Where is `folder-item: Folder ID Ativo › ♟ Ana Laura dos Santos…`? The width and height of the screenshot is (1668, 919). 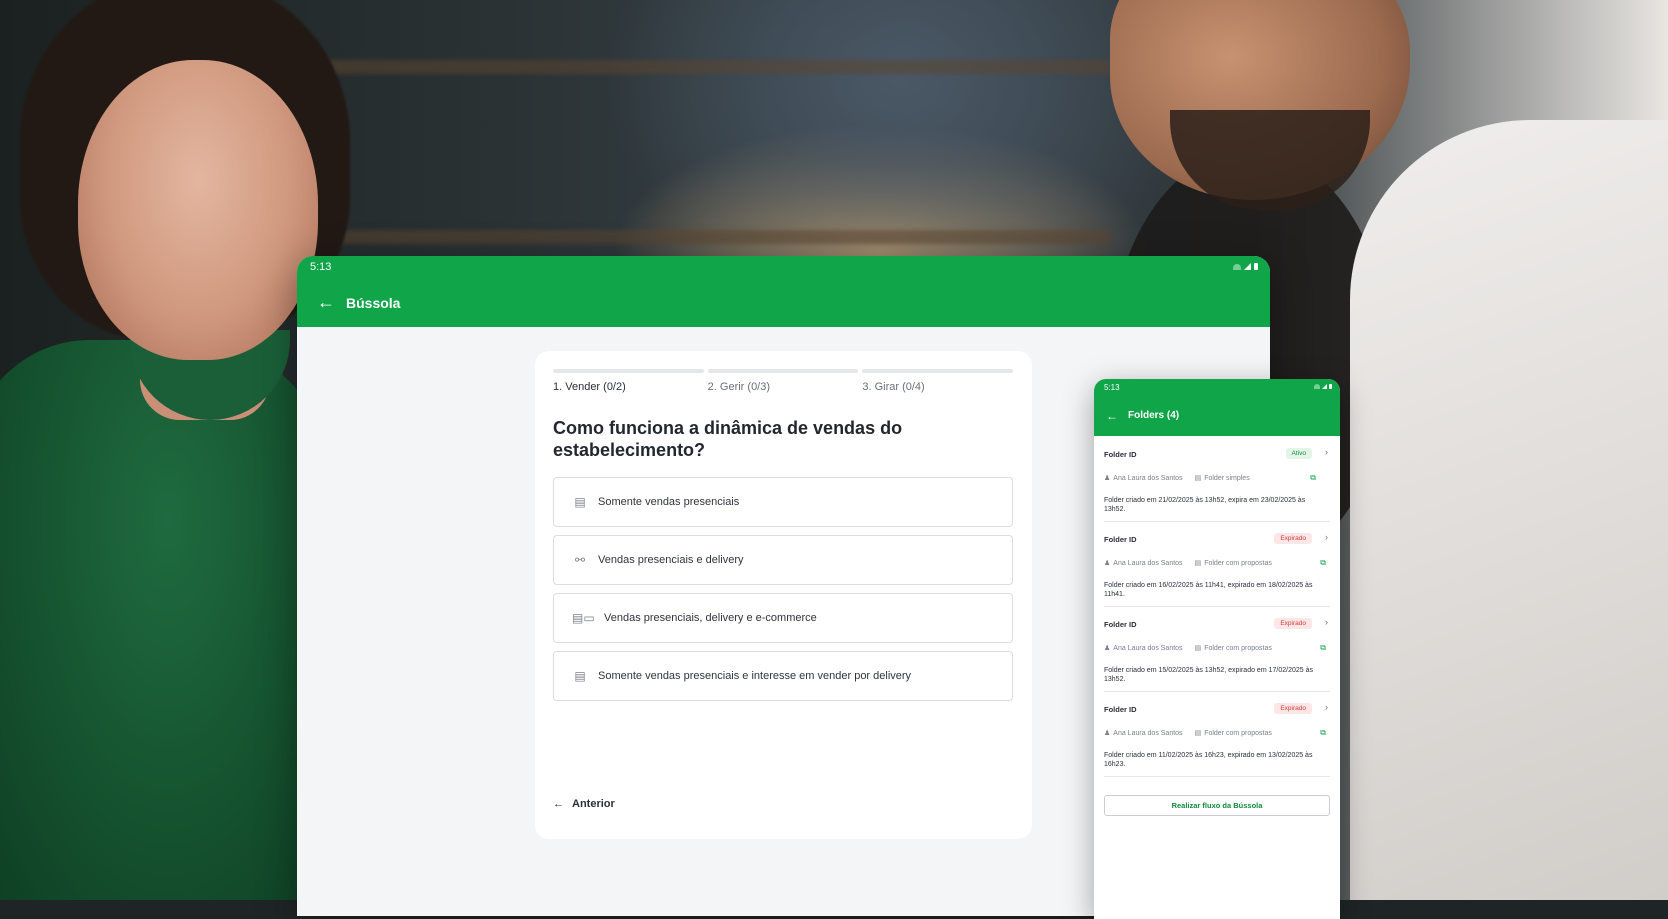 folder-item: Folder ID Ativo › ♟ Ana Laura dos Santos… is located at coordinates (1217, 479).